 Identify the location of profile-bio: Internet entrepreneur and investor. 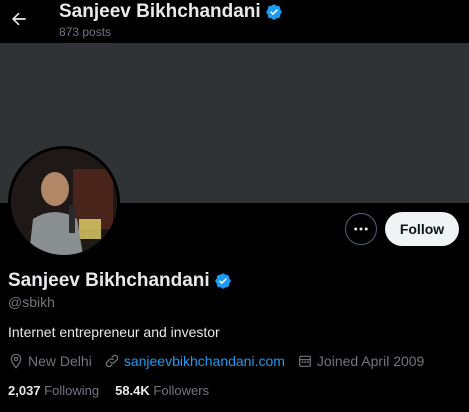
(114, 332).